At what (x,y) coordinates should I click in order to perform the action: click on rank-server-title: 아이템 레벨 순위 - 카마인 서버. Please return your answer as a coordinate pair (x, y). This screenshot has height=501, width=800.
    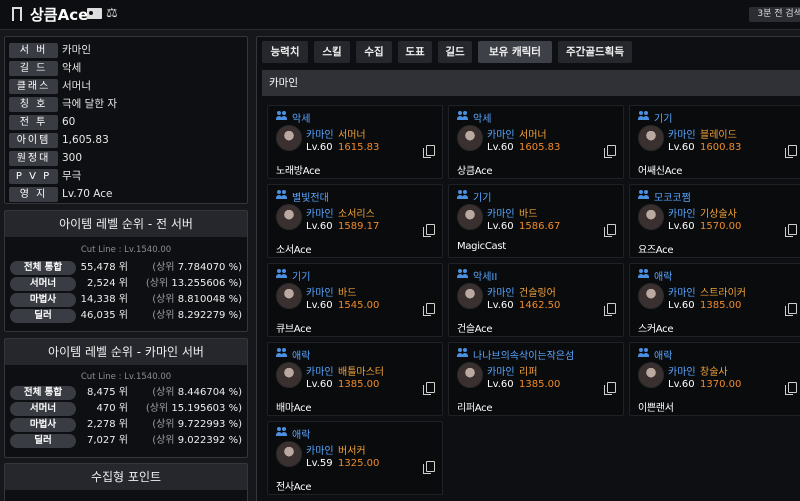
    Looking at the image, I should click on (126, 352).